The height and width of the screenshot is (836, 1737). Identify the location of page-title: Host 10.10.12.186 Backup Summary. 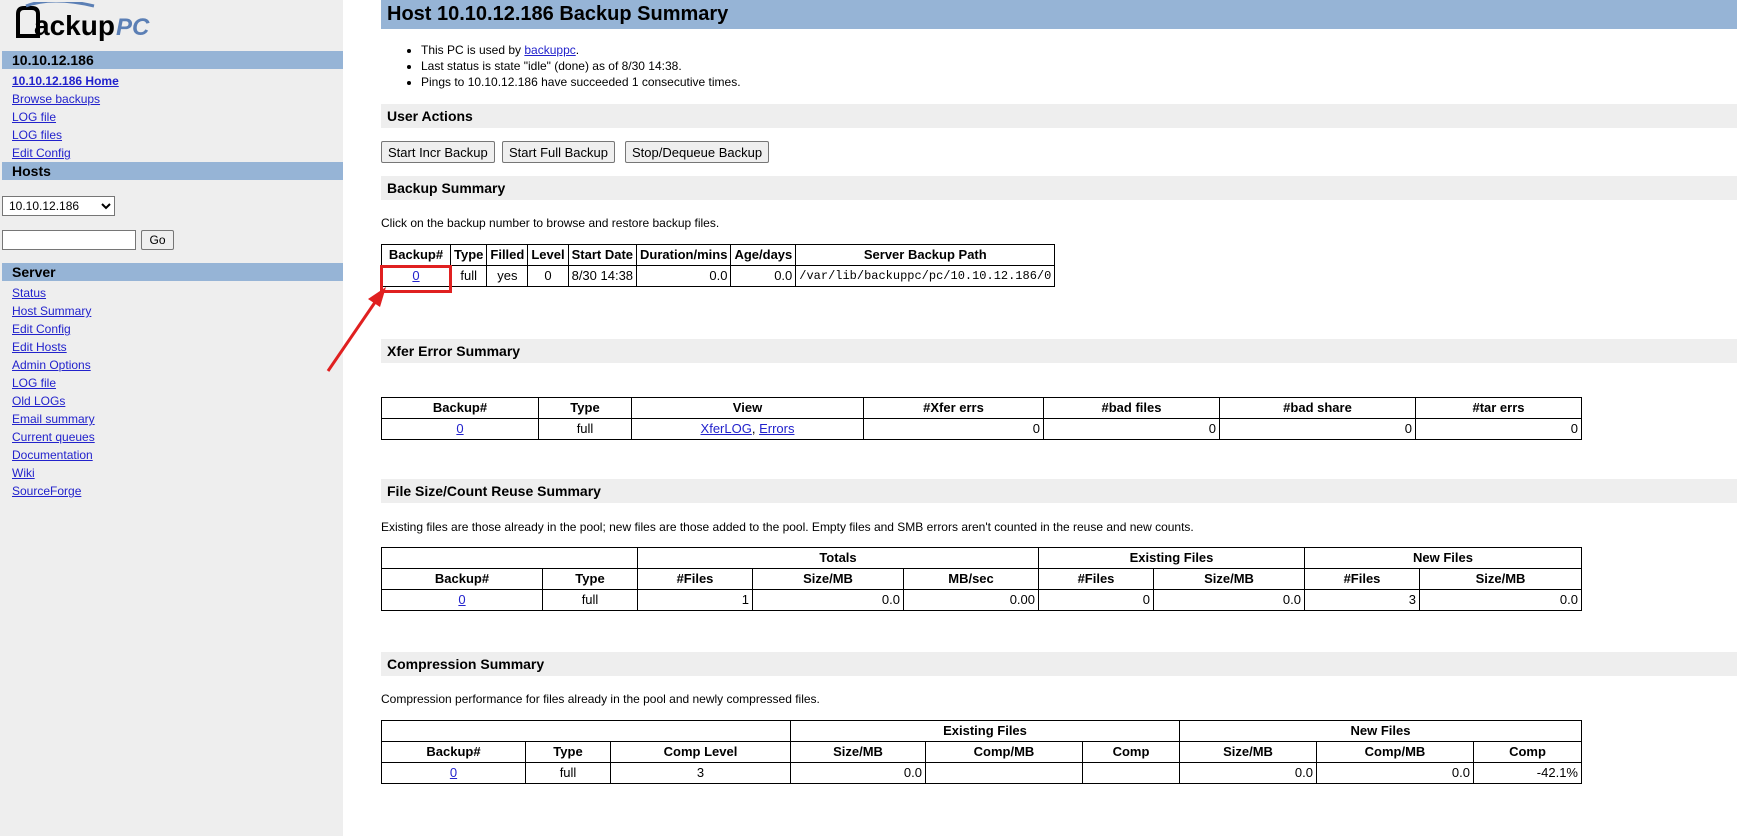
(1059, 14).